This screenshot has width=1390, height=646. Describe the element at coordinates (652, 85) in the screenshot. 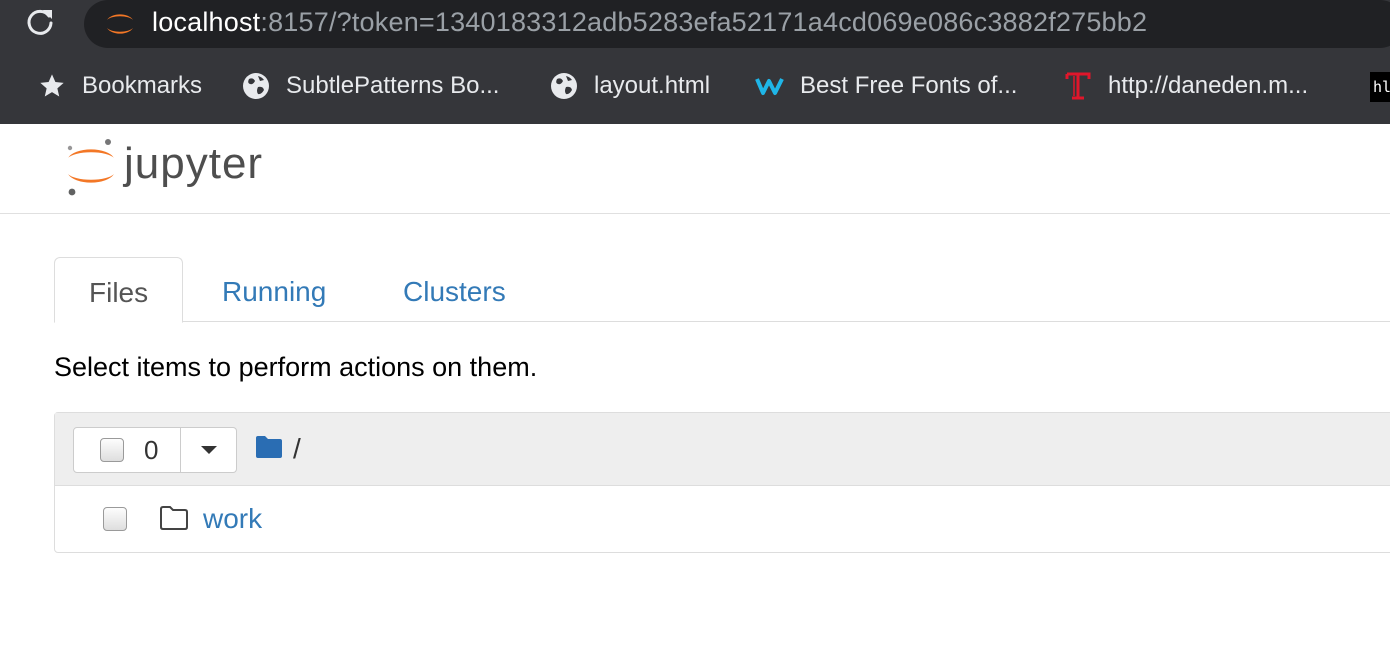

I see `bookmark-label: layout.html` at that location.